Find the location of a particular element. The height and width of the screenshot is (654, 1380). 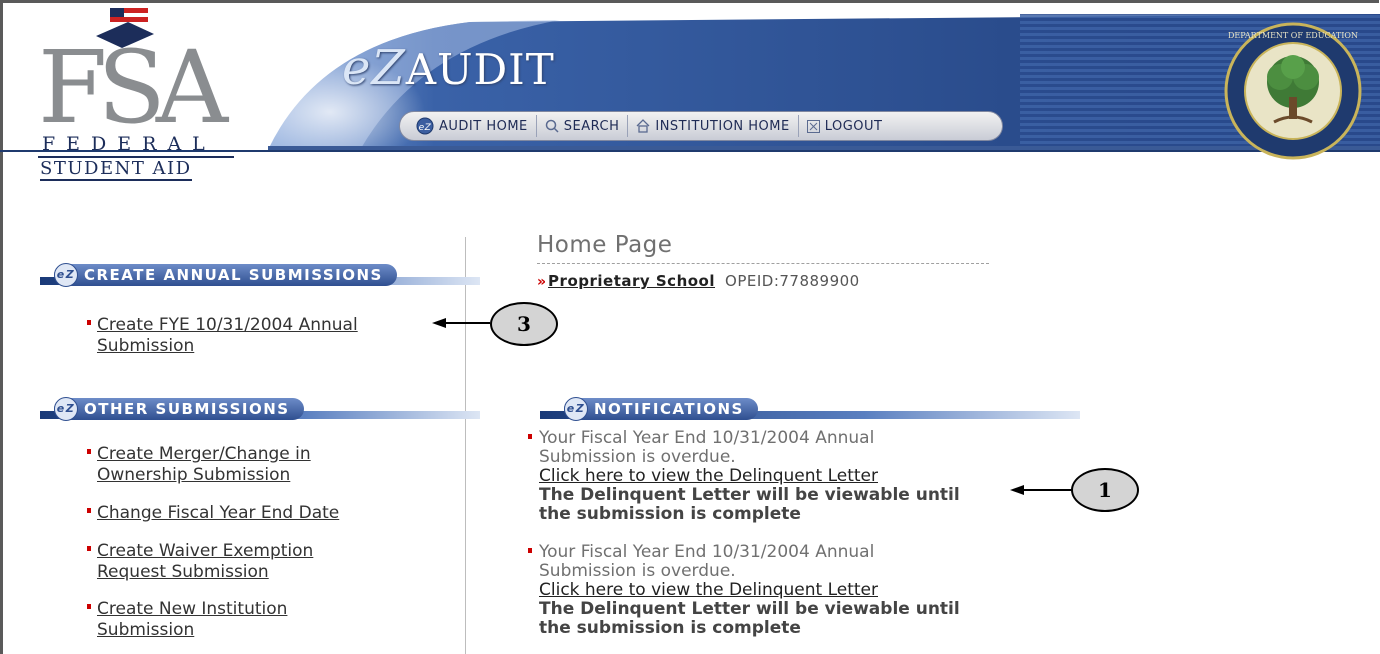

callout-marker-3: 3 is located at coordinates (524, 324).